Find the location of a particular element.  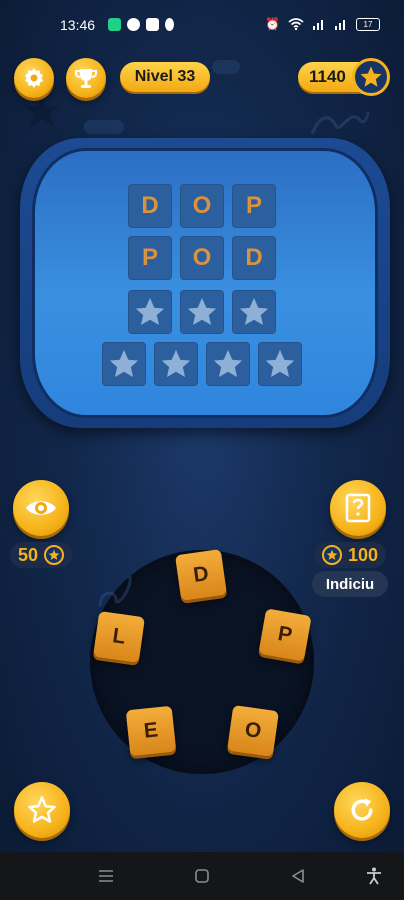

favorite-button is located at coordinates (42, 810).